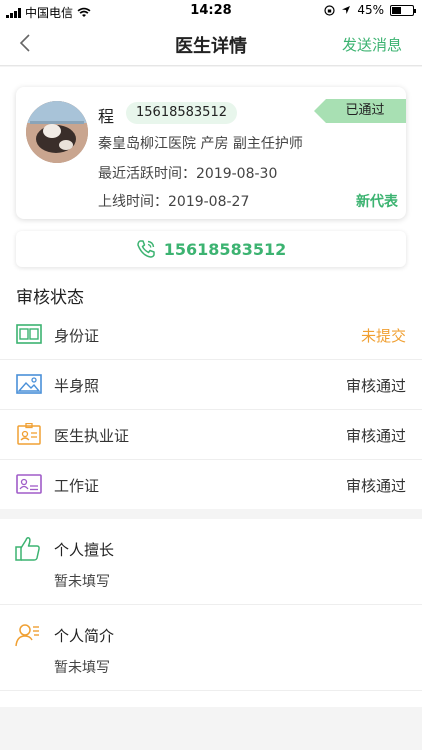 This screenshot has height=750, width=422. I want to click on review-label: 身份证, so click(77, 336).